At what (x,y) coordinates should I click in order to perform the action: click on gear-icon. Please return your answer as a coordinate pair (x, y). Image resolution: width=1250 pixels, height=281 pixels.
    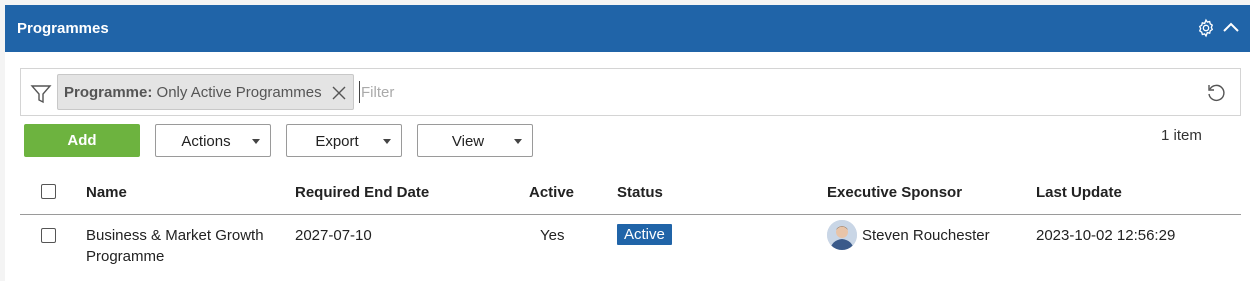
    Looking at the image, I should click on (1206, 28).